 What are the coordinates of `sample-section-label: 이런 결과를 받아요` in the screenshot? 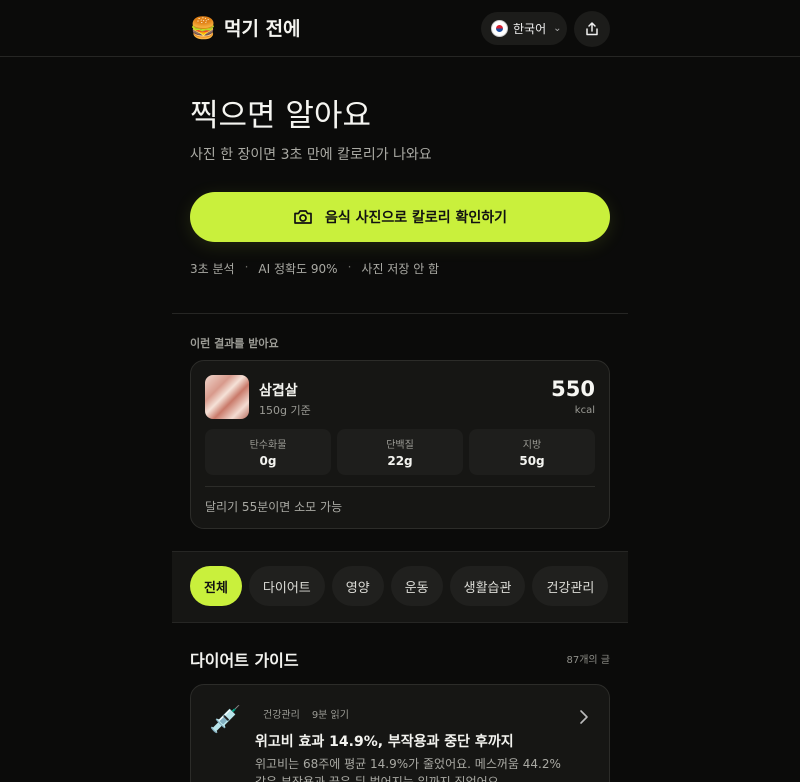 It's located at (234, 343).